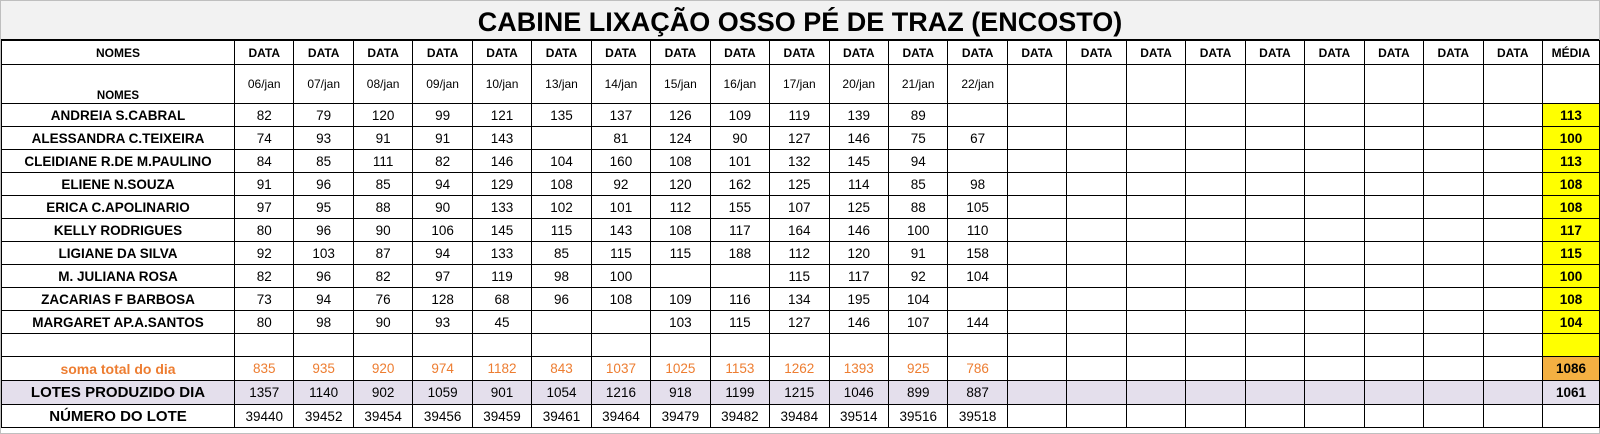 The image size is (1600, 434). Describe the element at coordinates (740, 392) in the screenshot. I see `lotes-value: 1199` at that location.